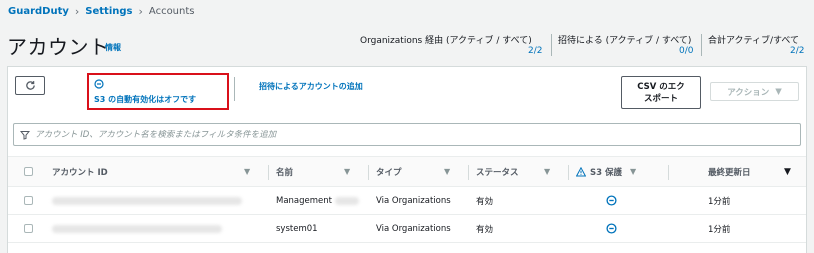 The height and width of the screenshot is (253, 814). What do you see at coordinates (25, 135) in the screenshot?
I see `filter-icon` at bounding box center [25, 135].